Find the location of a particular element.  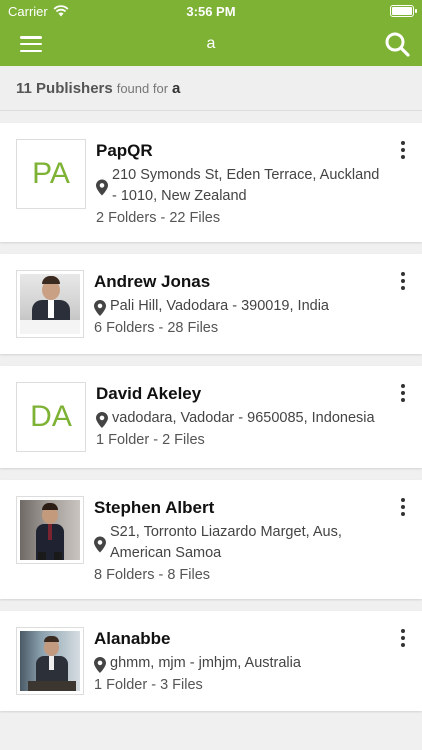

publisher-address: vadodara, Vadodar - 9650085, Indonesia is located at coordinates (243, 418).